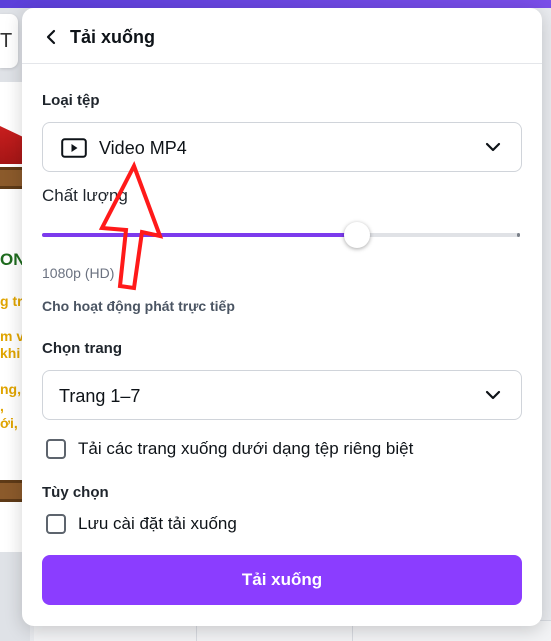 Image resolution: width=551 pixels, height=641 pixels. I want to click on pages-label: Chọn trang, so click(82, 348).